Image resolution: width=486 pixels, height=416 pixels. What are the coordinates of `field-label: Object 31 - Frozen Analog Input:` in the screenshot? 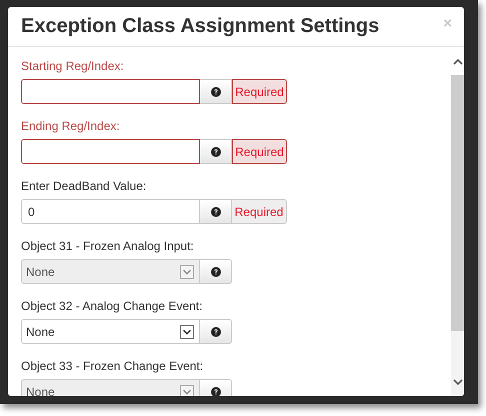 It's located at (107, 246).